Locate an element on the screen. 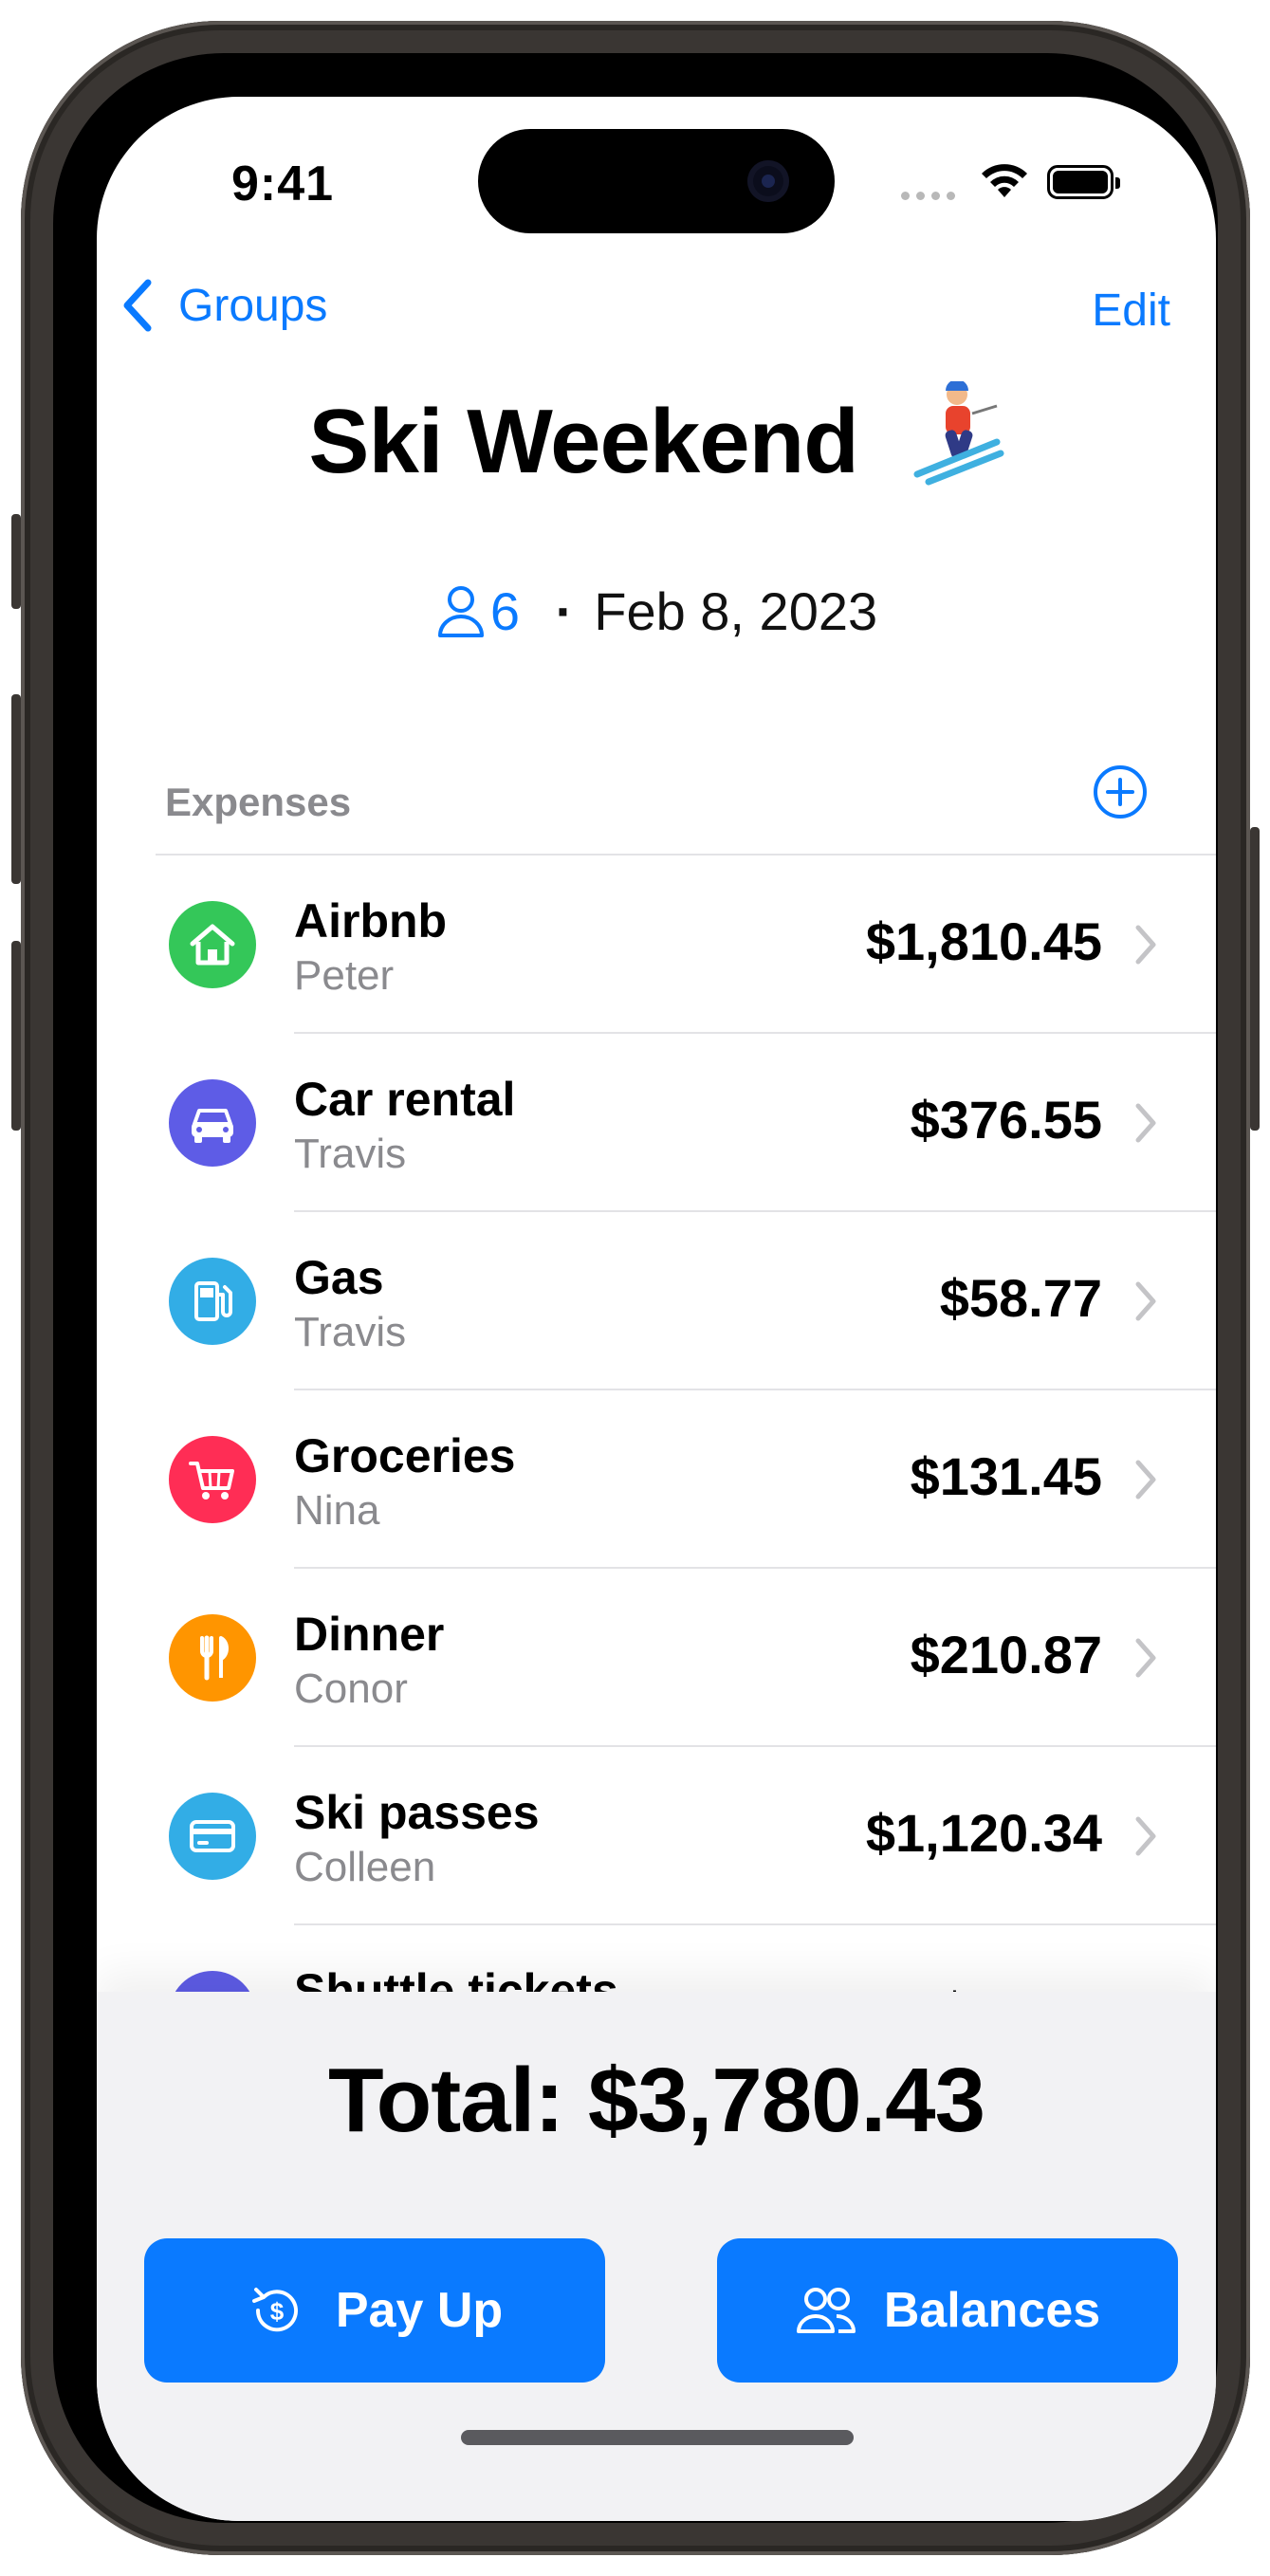 This screenshot has height=2576, width=1270. volume-down-button is located at coordinates (16, 1036).